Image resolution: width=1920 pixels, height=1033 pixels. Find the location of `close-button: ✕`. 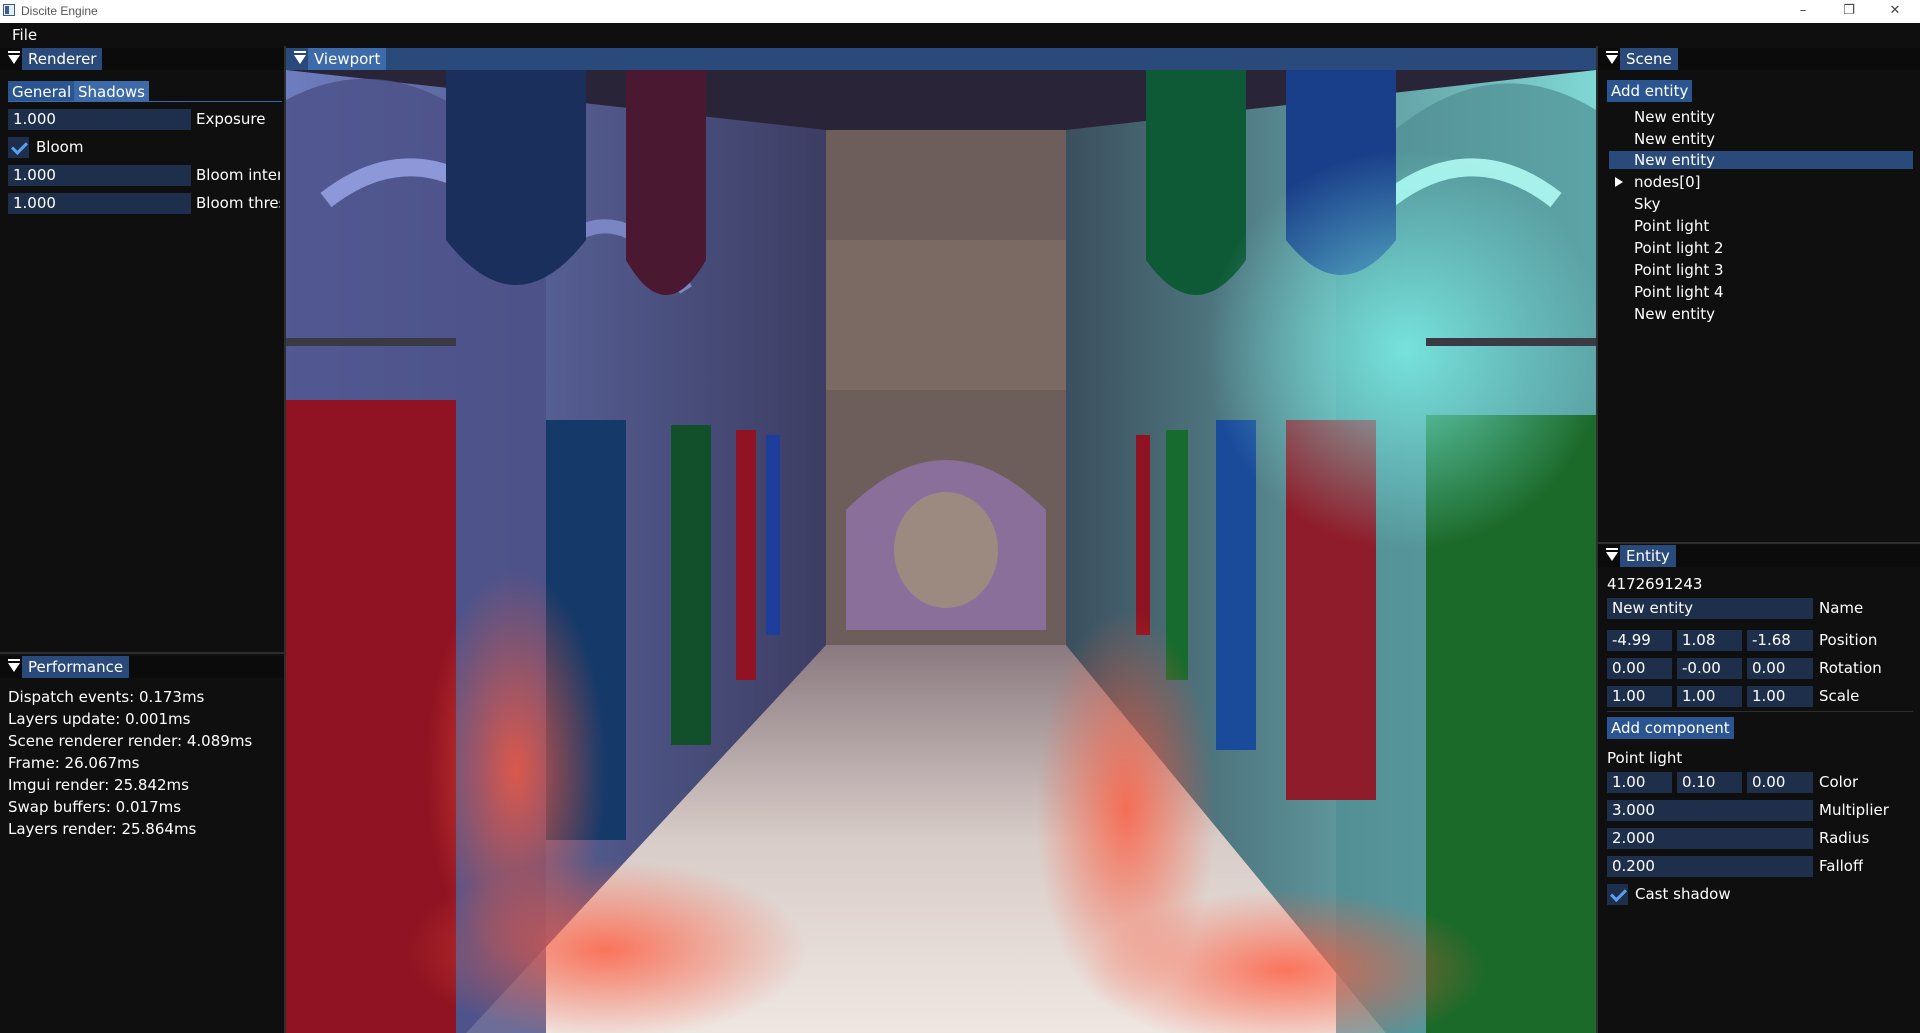

close-button: ✕ is located at coordinates (1895, 11).